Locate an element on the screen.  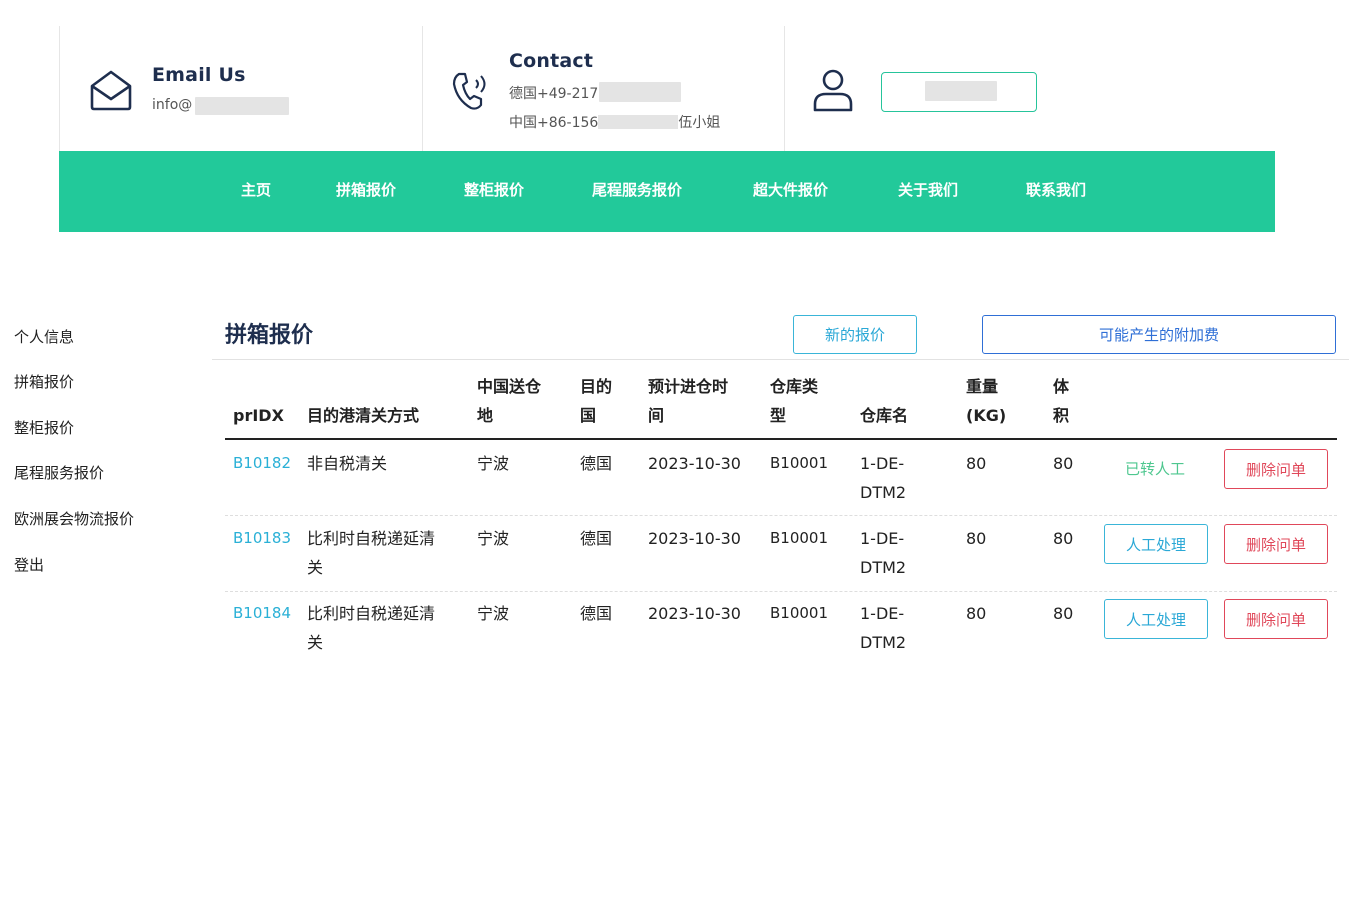
contact-phone-cn: 中国+86-156 伍小姐 is located at coordinates (615, 123).